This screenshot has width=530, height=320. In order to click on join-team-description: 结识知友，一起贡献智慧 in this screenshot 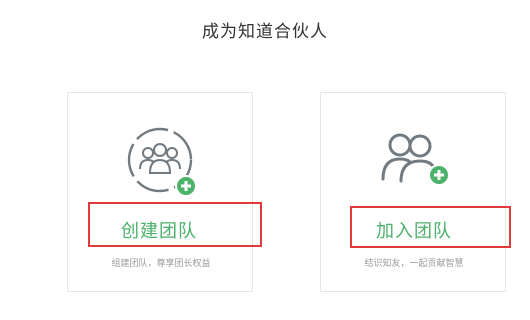, I will do `click(414, 264)`.